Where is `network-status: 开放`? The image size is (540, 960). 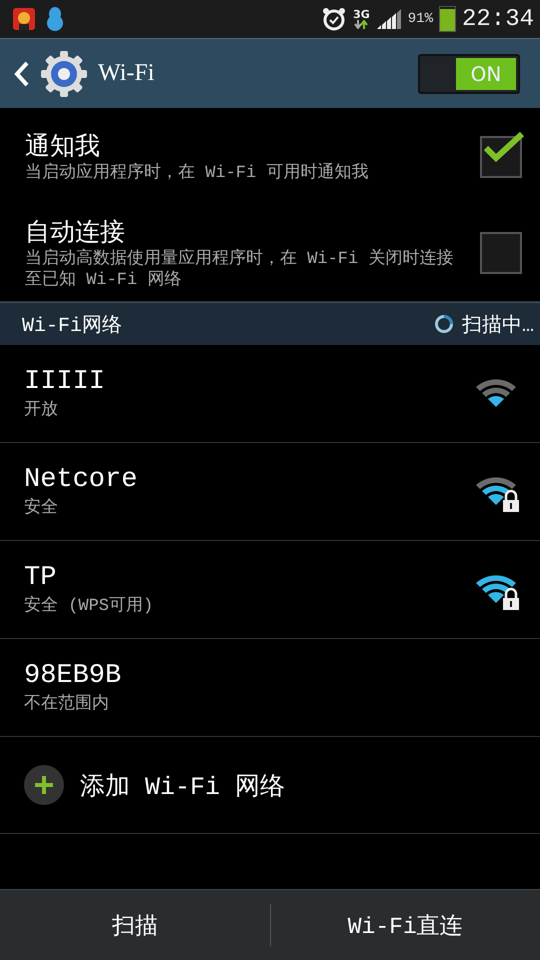
network-status: 开放 is located at coordinates (41, 410).